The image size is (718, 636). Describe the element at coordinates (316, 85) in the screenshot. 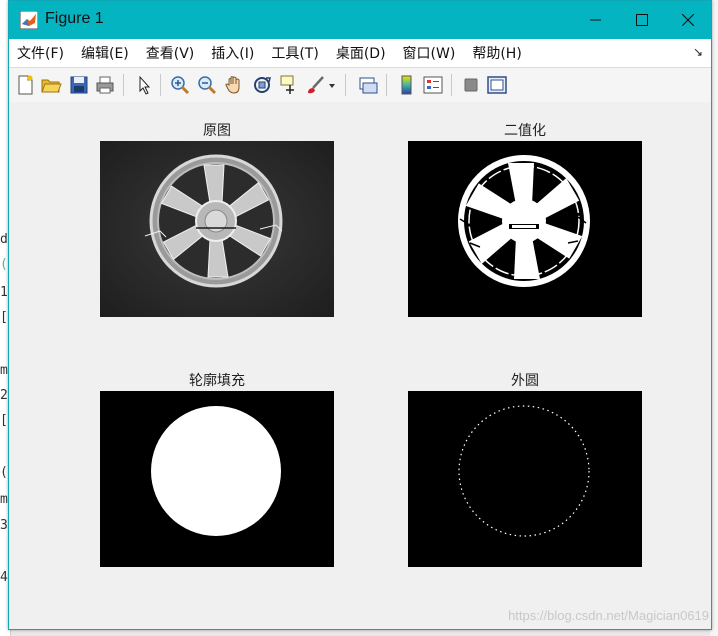

I see `brush-icon` at that location.